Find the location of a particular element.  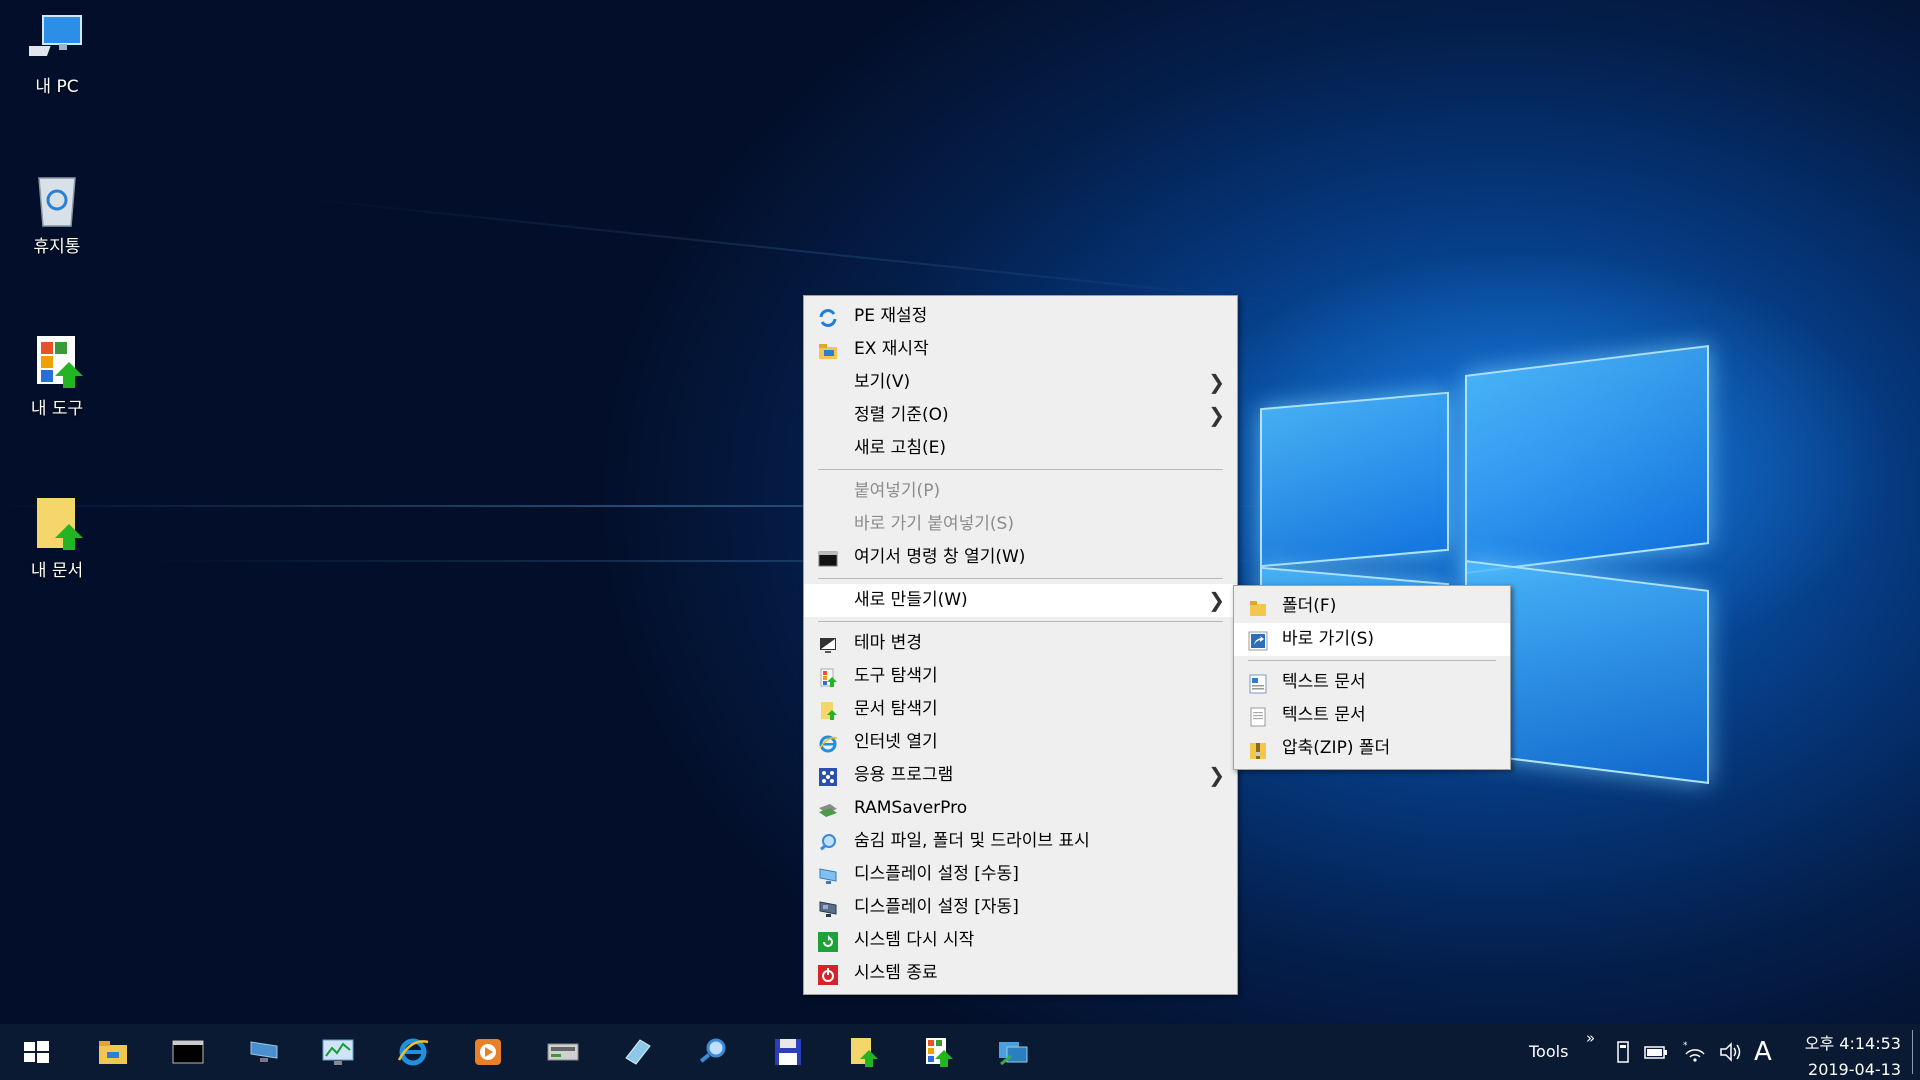

zip-folder-icon is located at coordinates (1258, 749).